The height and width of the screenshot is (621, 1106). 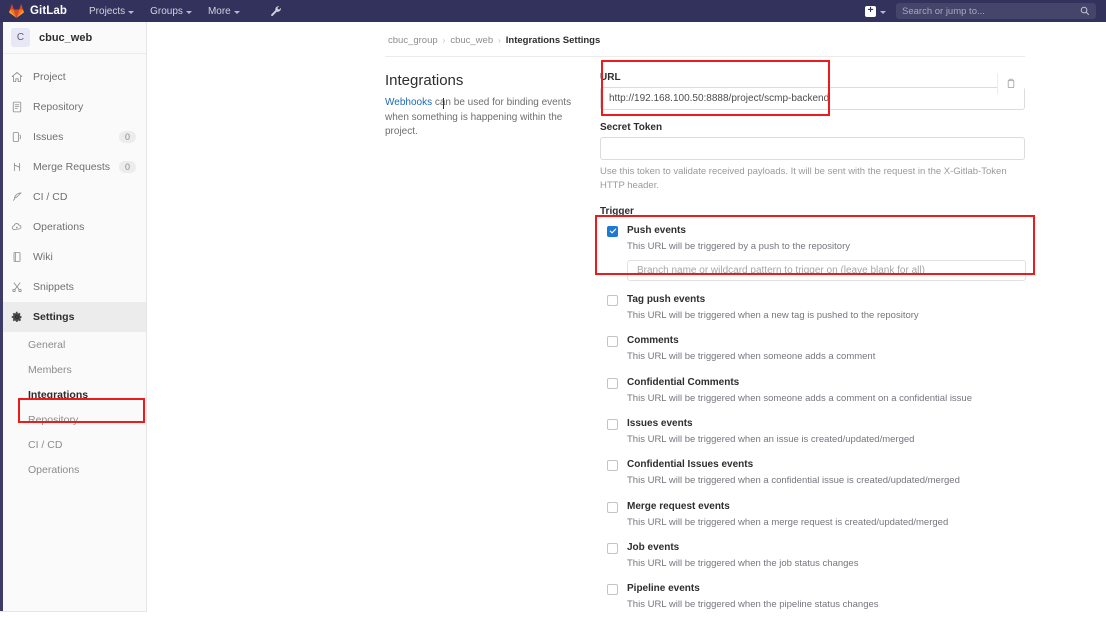 What do you see at coordinates (683, 382) in the screenshot?
I see `trigger-label: Confidential Comments` at bounding box center [683, 382].